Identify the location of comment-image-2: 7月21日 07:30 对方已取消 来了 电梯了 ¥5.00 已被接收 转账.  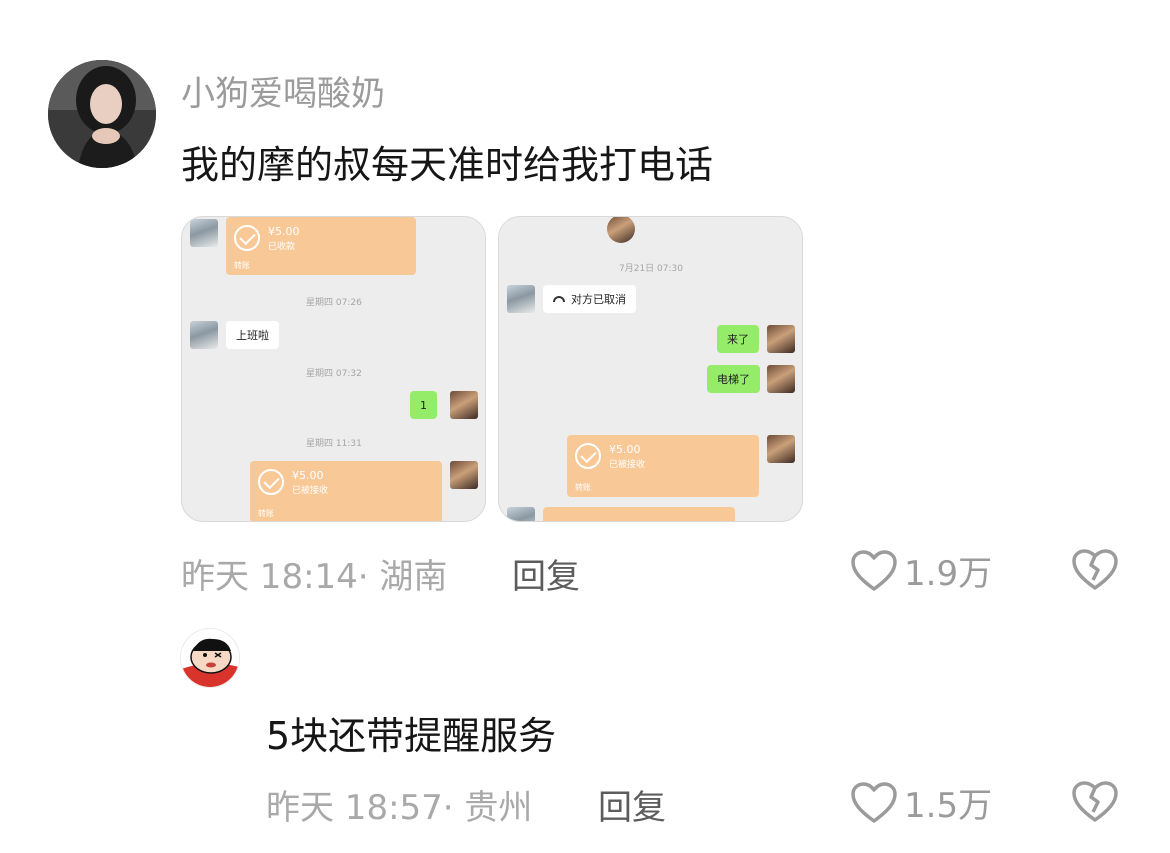
(650, 369).